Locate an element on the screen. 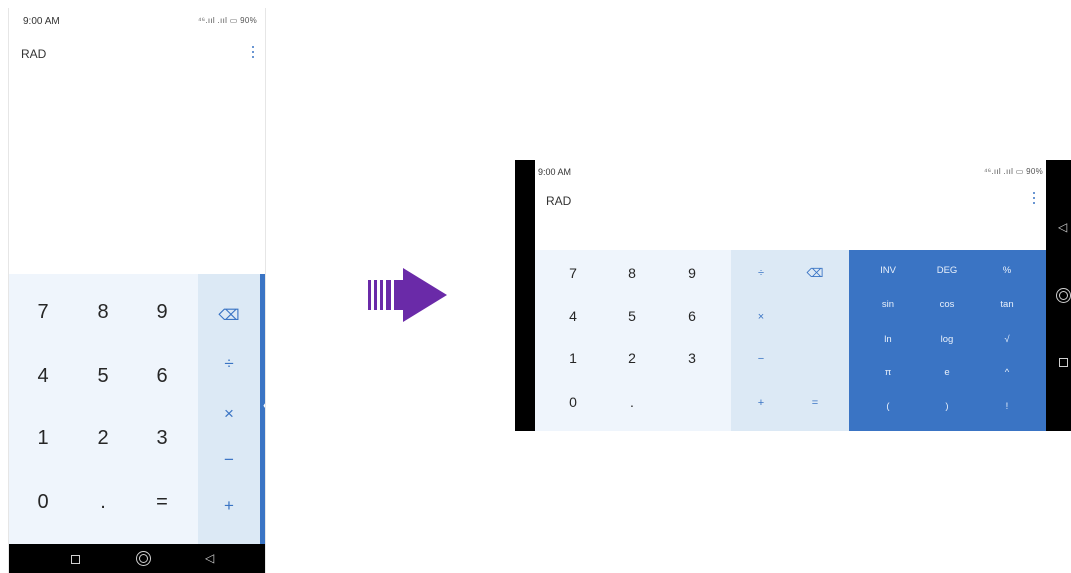 Image resolution: width=1071 pixels, height=573 pixels. key-tan: tan is located at coordinates (1007, 304).